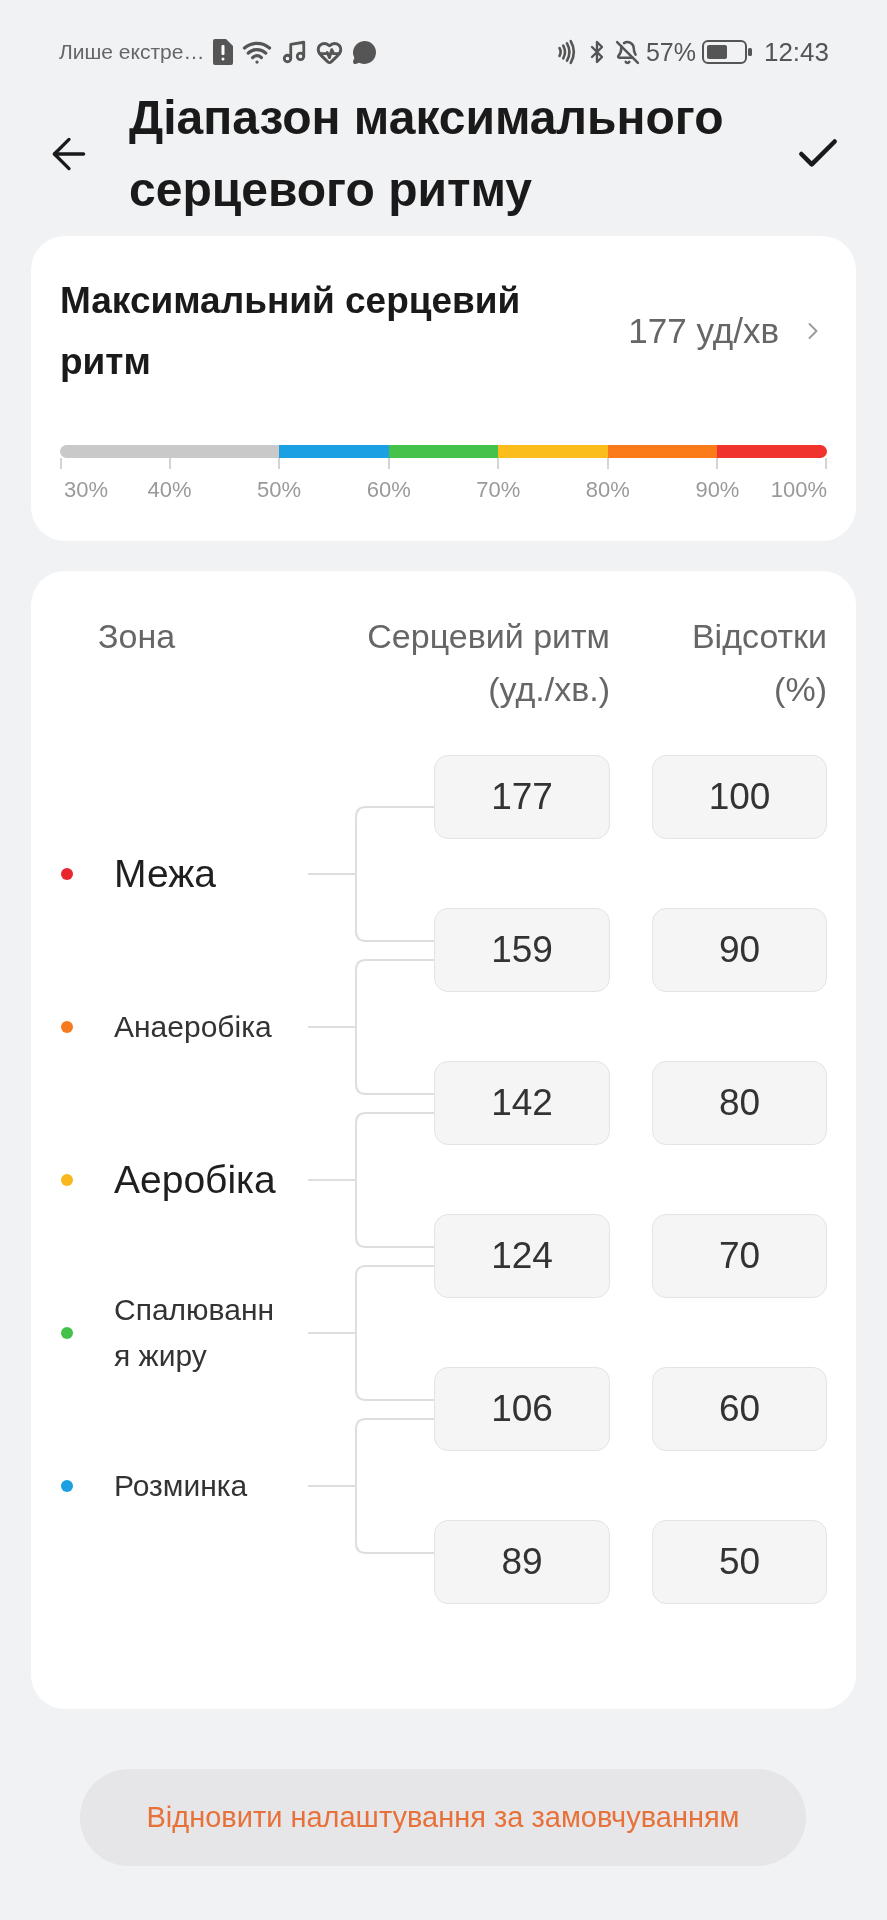 The image size is (887, 1920). Describe the element at coordinates (165, 873) in the screenshot. I see `zone-label: Межа` at that location.